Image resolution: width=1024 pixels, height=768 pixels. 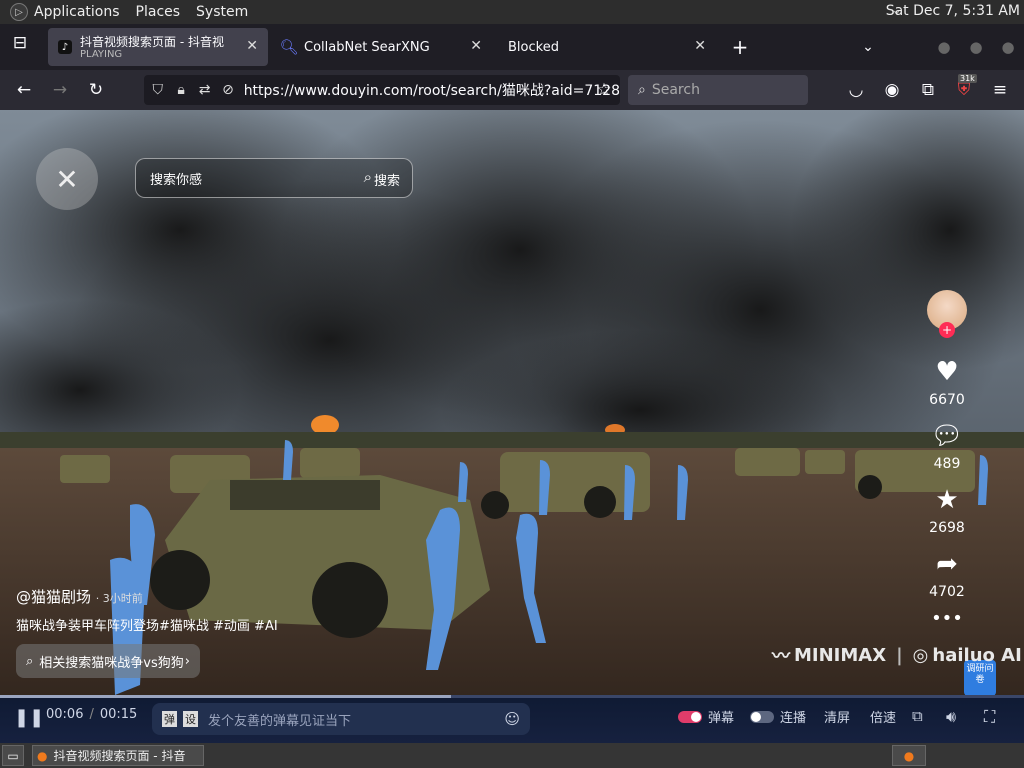 What do you see at coordinates (225, 696) in the screenshot?
I see `progress-fill` at bounding box center [225, 696].